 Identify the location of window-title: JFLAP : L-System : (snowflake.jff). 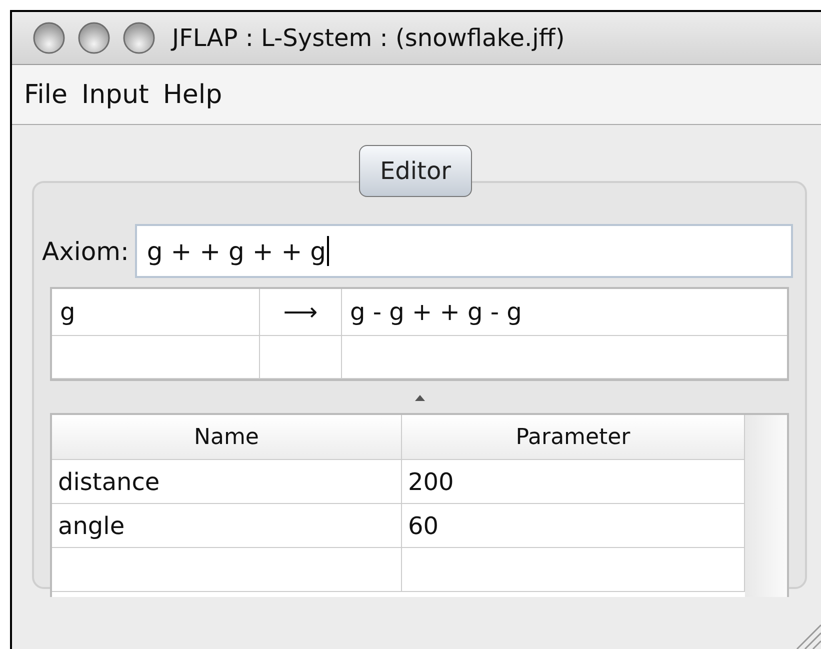
(368, 38).